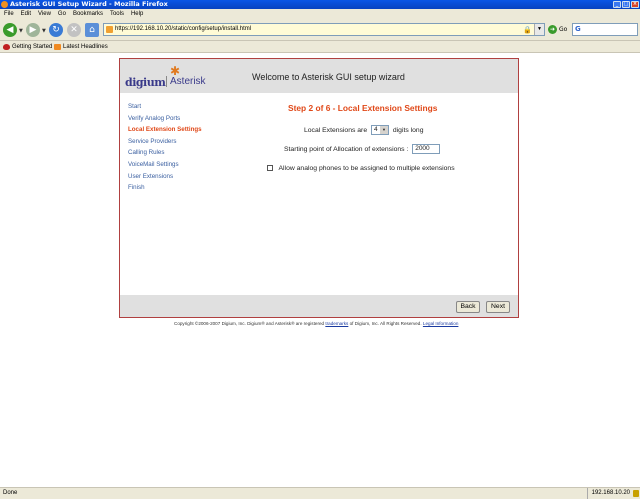 This screenshot has width=640, height=499. What do you see at coordinates (336, 130) in the screenshot?
I see `ext-label-before: Local Extensions are` at bounding box center [336, 130].